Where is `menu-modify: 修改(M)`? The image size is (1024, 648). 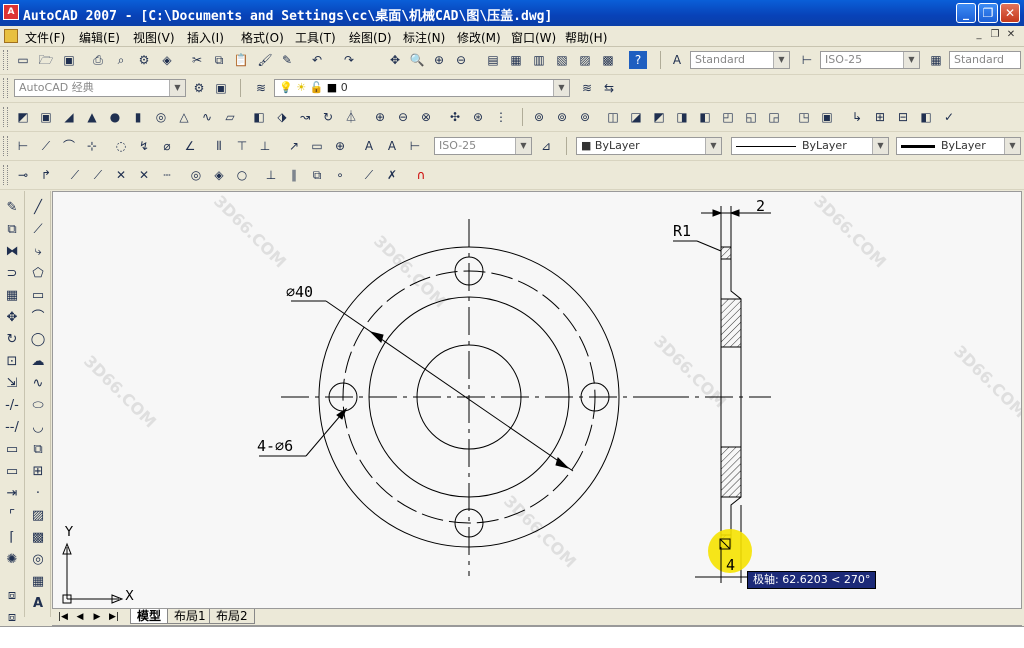 menu-modify: 修改(M) is located at coordinates (479, 37).